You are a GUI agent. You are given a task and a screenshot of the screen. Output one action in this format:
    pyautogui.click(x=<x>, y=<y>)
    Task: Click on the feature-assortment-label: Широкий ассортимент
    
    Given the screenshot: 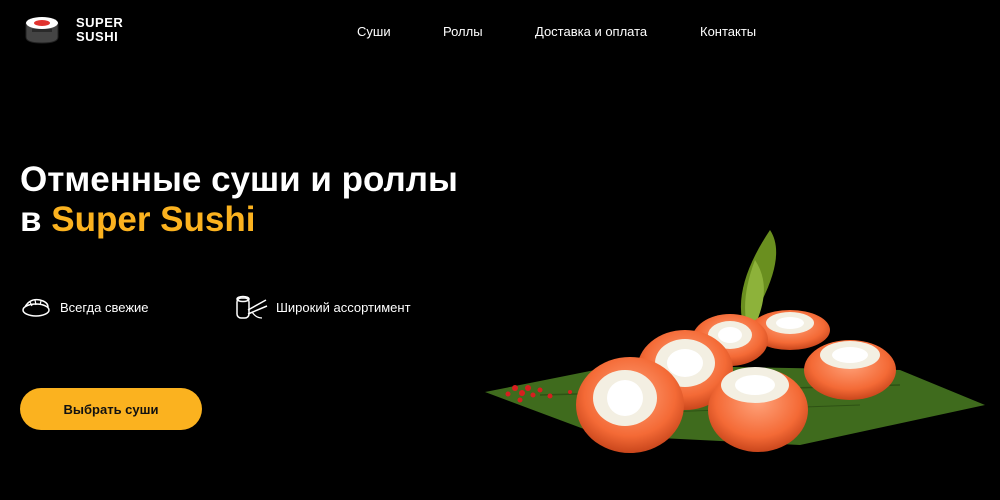 What is the action you would take?
    pyautogui.click(x=343, y=307)
    